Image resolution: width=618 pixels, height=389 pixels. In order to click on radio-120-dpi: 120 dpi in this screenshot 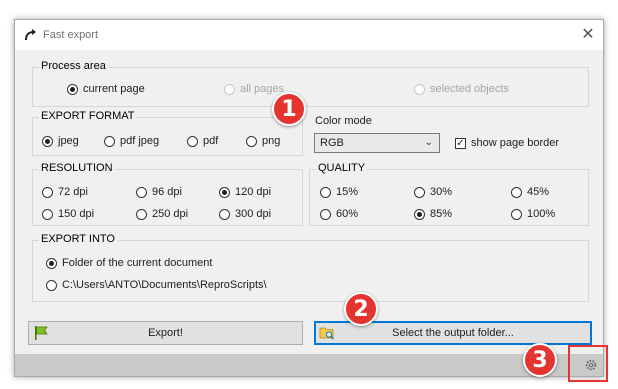, I will do `click(245, 192)`.